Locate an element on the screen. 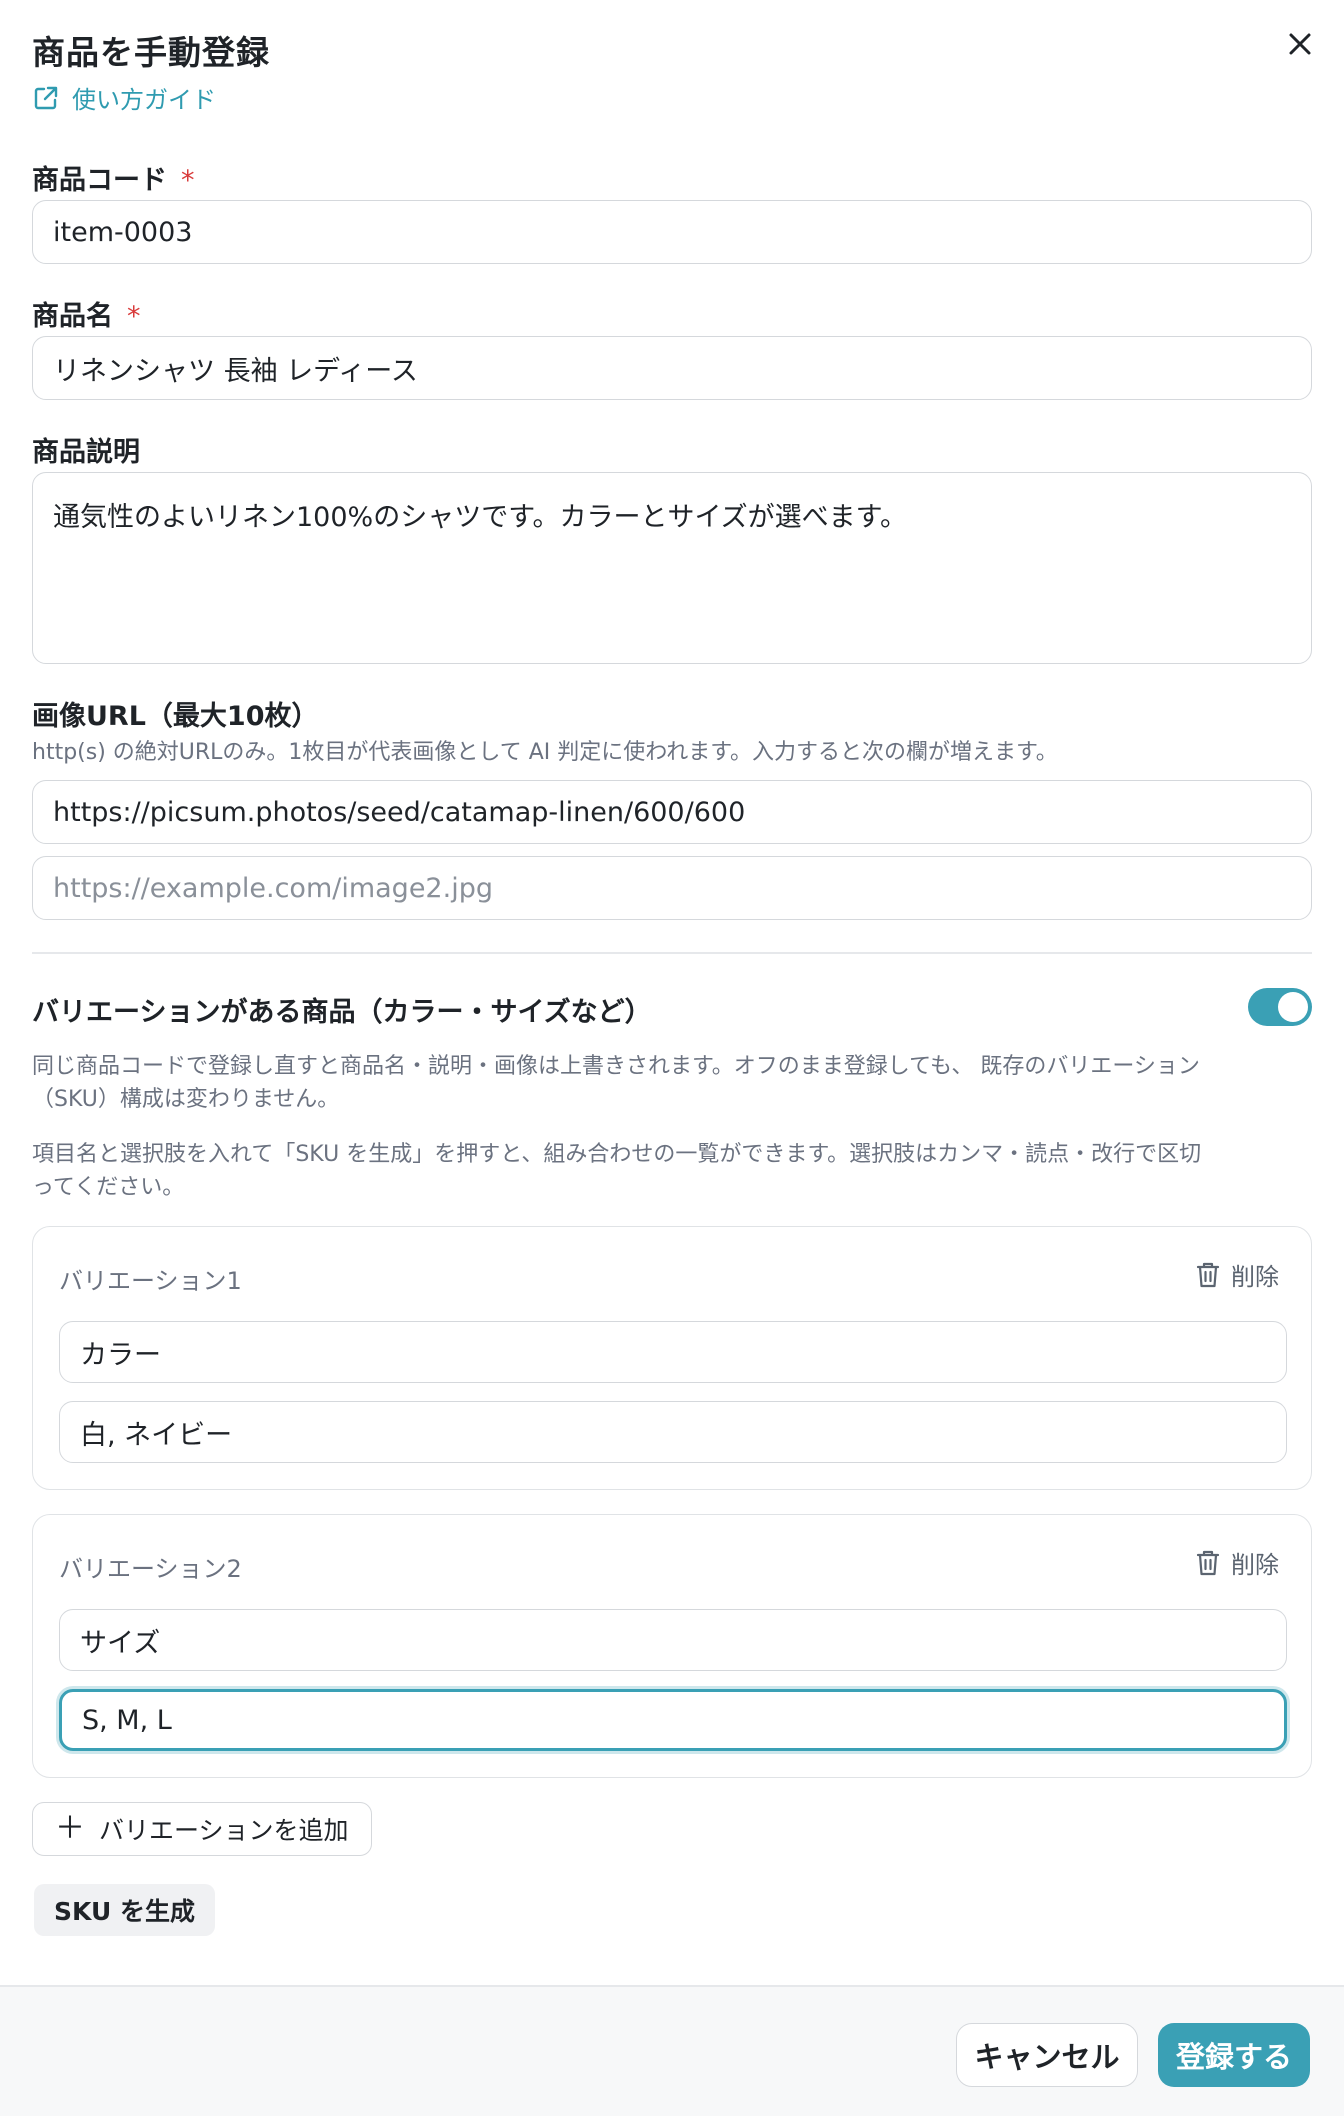 The image size is (1344, 2116). product-code-input: item-0003 is located at coordinates (672, 232).